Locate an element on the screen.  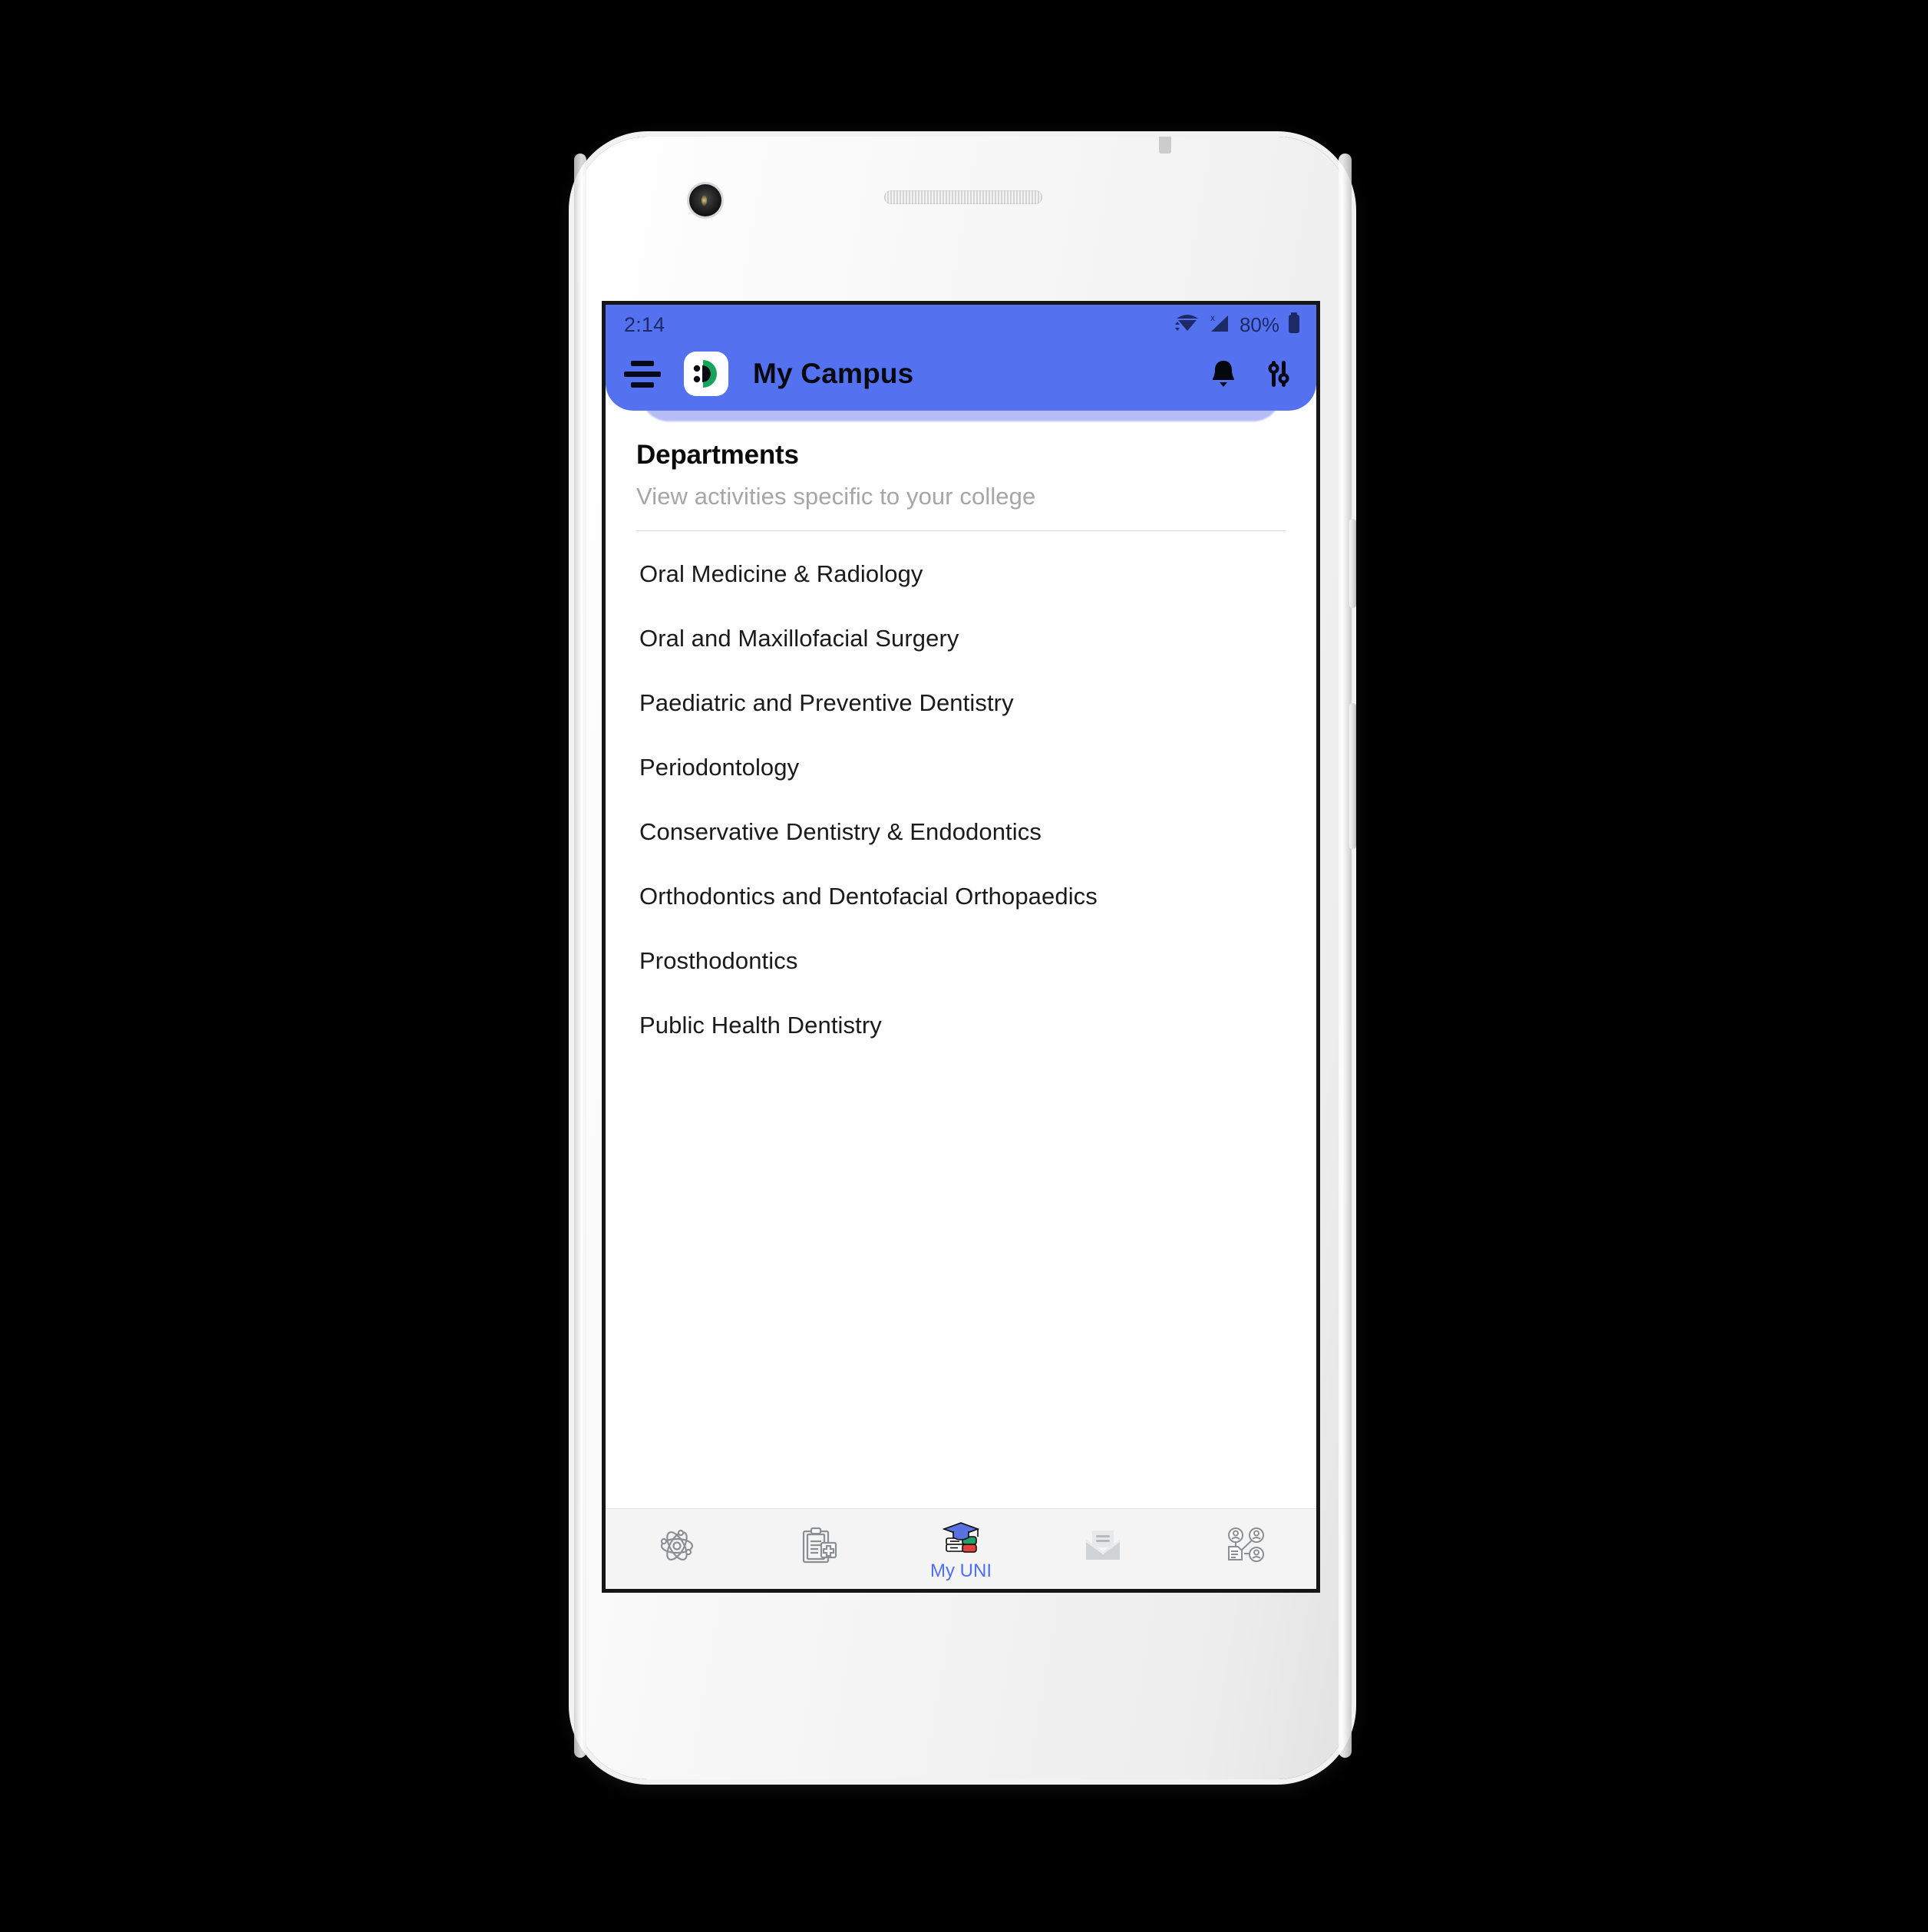
app-bar-container: My Campus is located at coordinates (961, 379).